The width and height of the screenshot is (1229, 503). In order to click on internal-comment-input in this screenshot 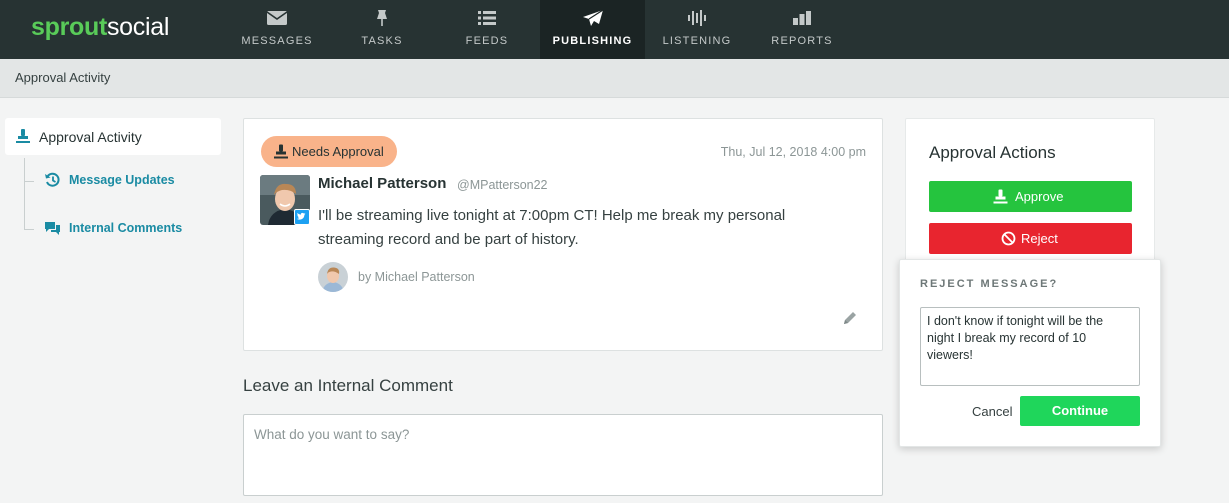, I will do `click(563, 455)`.